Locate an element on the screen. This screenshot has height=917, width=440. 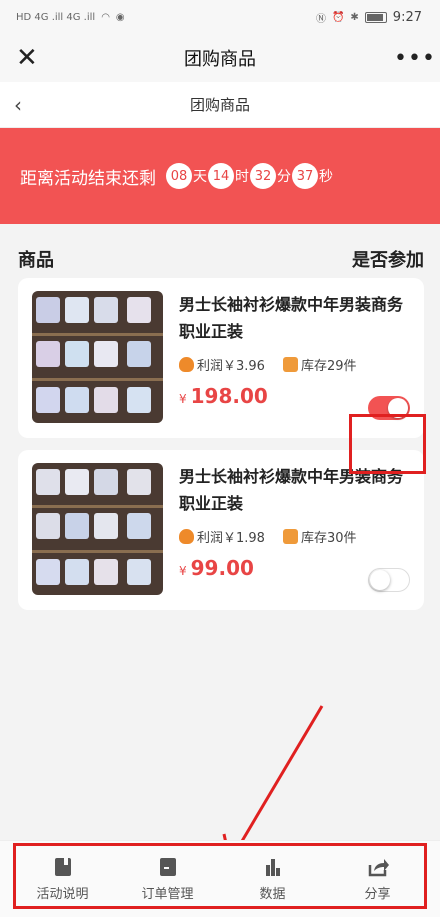
column-product-label: 商品 is located at coordinates (36, 260).